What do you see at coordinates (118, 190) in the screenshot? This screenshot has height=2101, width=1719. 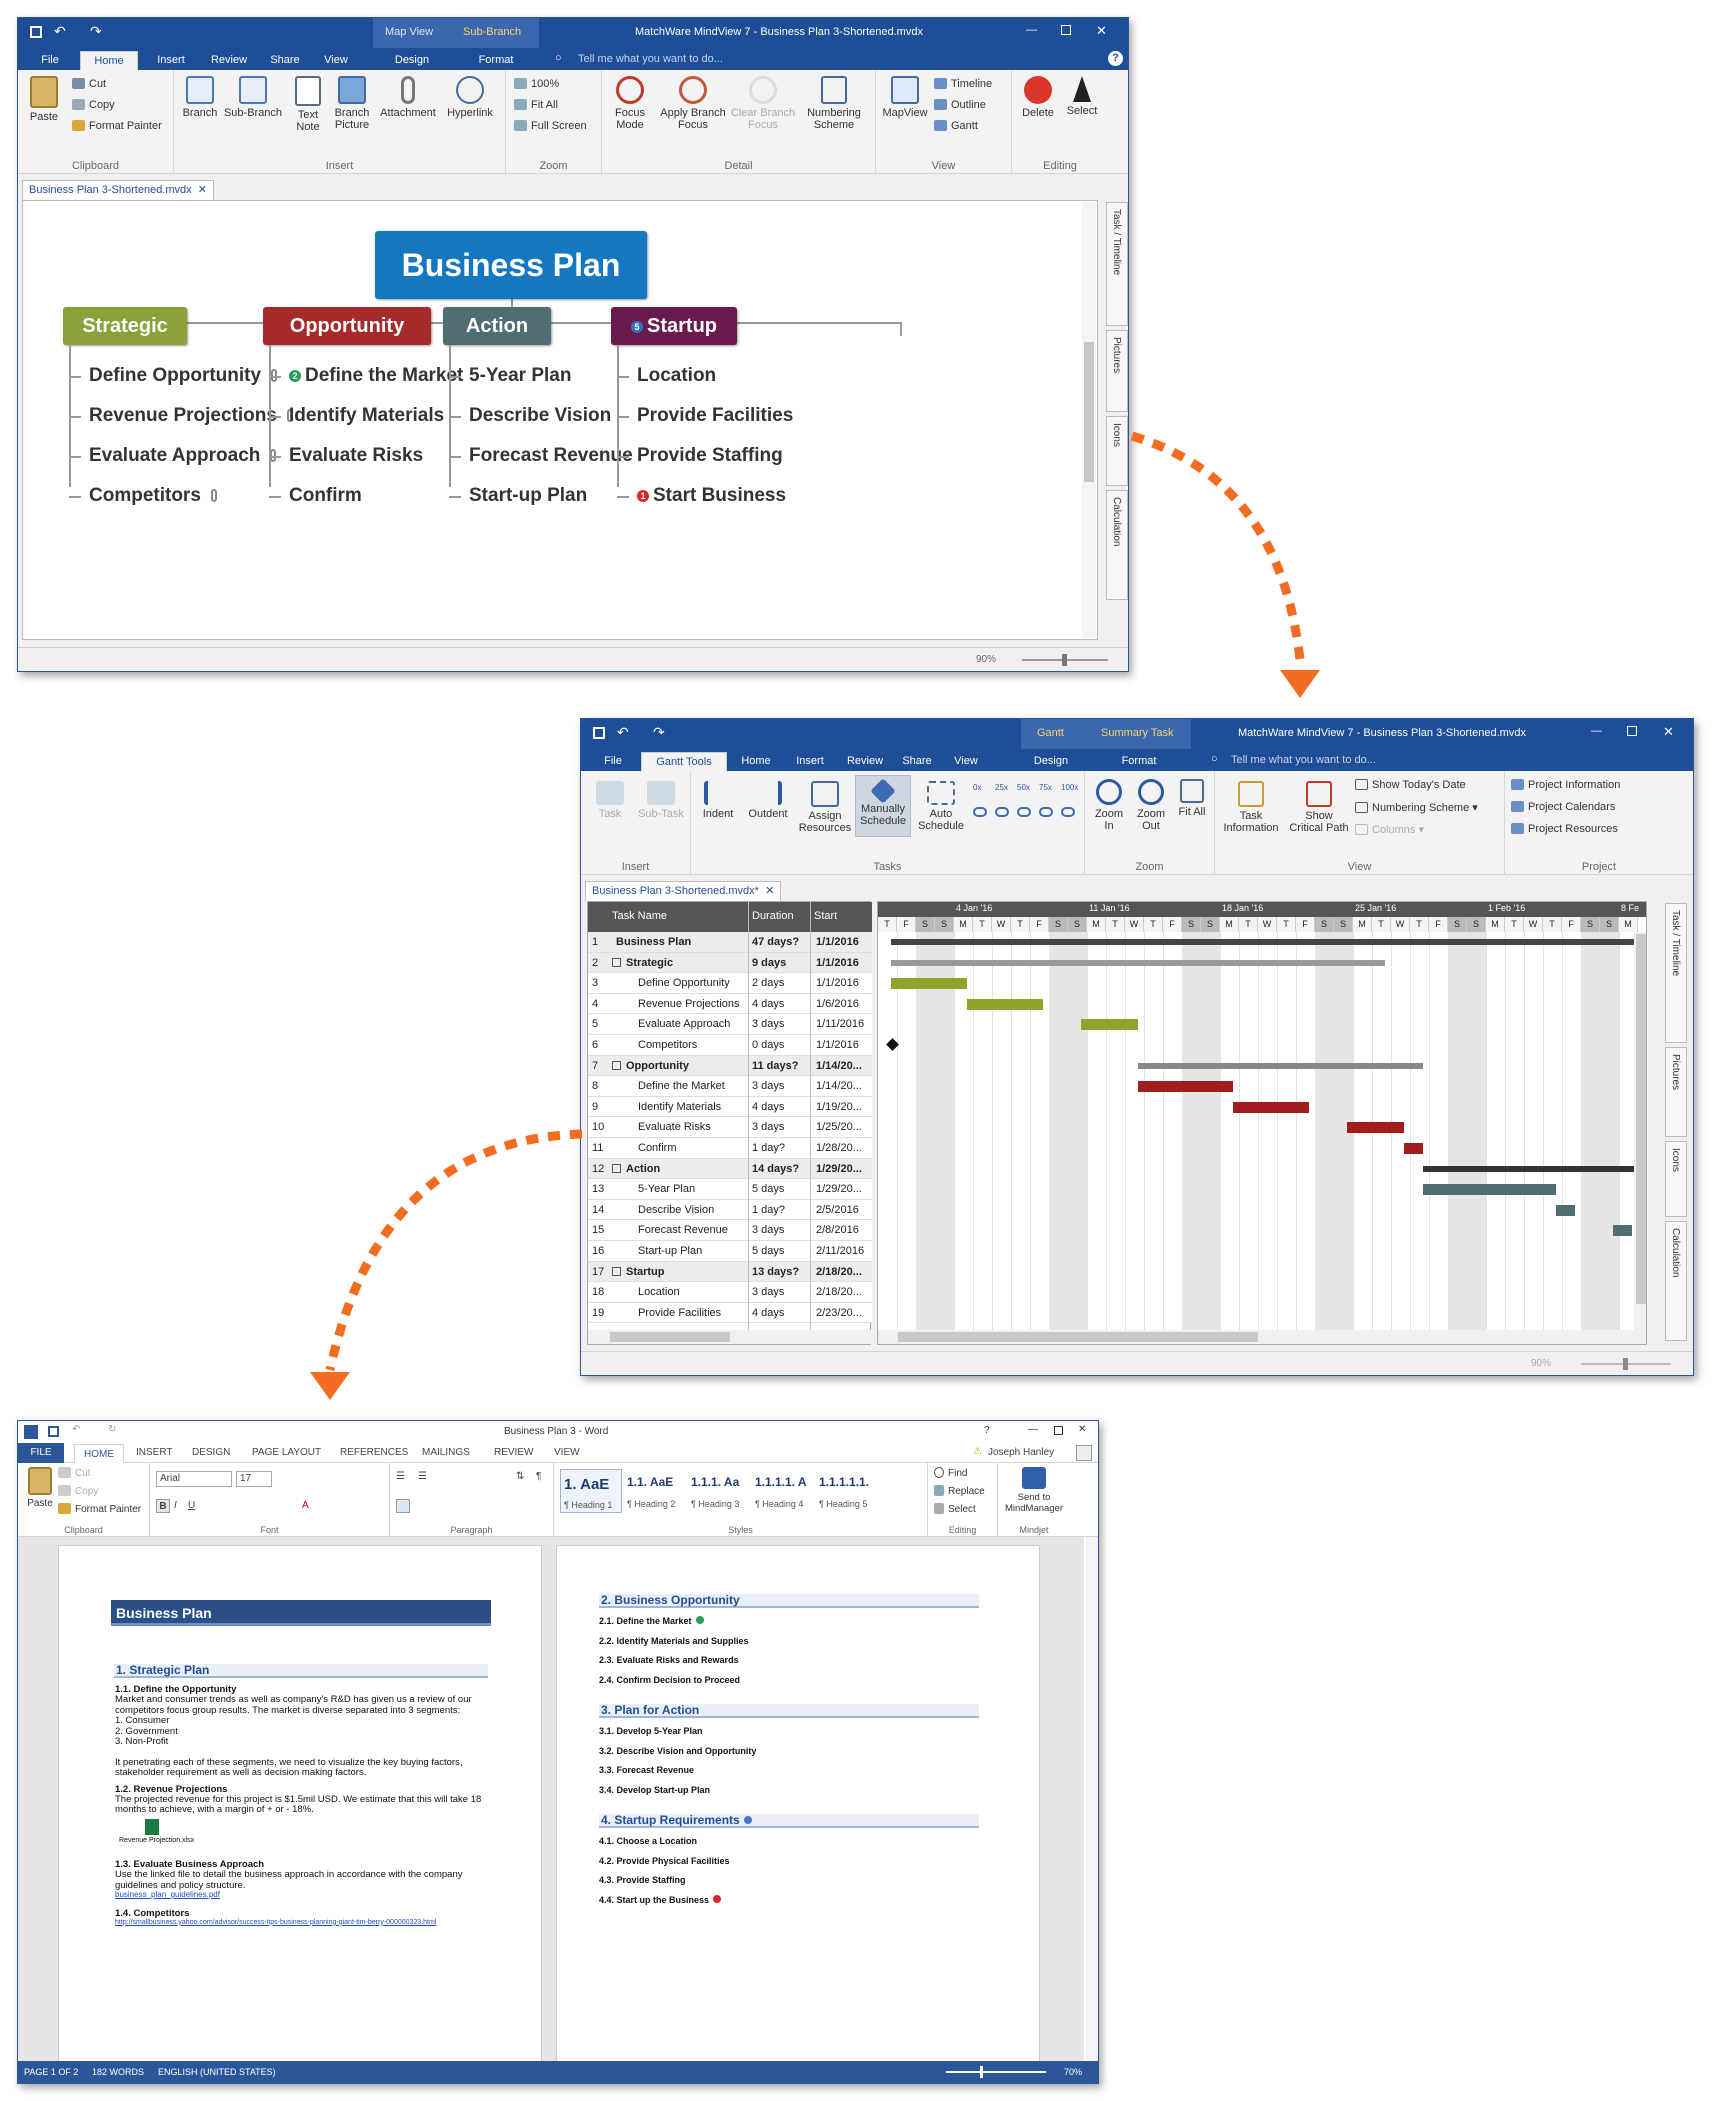 I see `document-tab: Business Plan 3-Shortened.mvdx ✕` at bounding box center [118, 190].